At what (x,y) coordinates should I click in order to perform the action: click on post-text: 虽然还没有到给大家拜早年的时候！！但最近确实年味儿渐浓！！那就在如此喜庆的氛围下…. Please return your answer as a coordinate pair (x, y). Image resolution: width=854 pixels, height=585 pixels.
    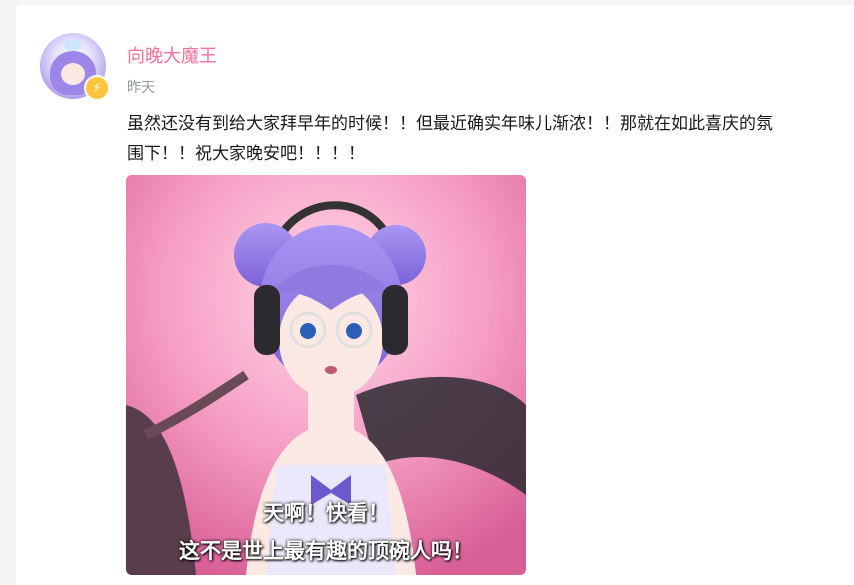
    Looking at the image, I should click on (450, 139).